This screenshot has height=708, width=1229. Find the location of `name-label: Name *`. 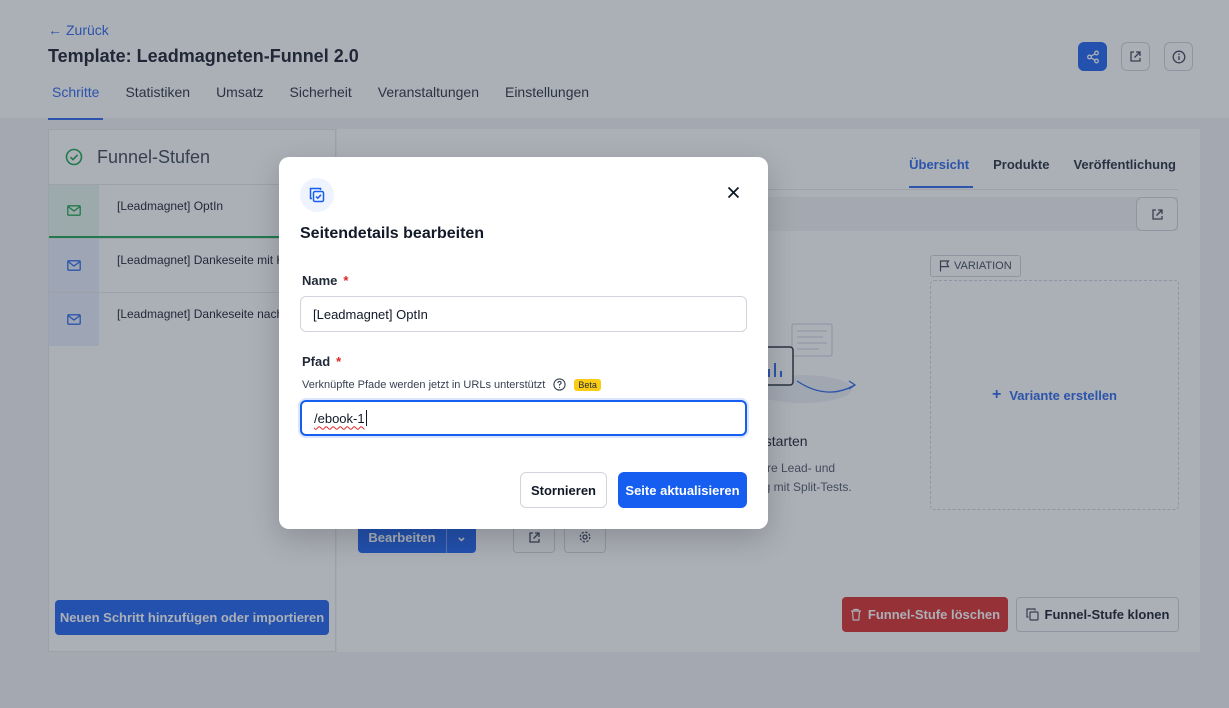

name-label: Name * is located at coordinates (325, 280).